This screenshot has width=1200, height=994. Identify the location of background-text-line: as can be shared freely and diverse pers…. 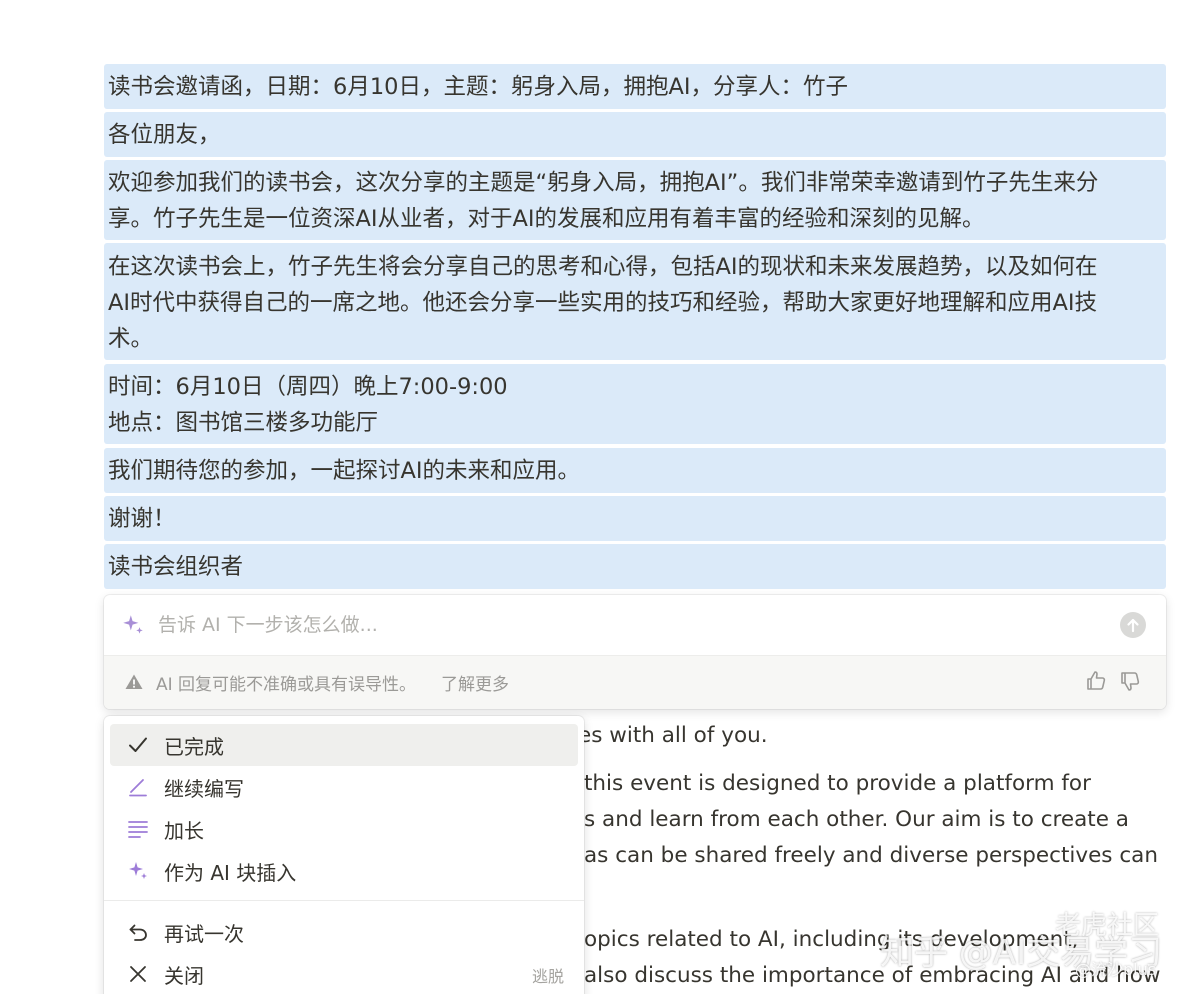
(871, 855).